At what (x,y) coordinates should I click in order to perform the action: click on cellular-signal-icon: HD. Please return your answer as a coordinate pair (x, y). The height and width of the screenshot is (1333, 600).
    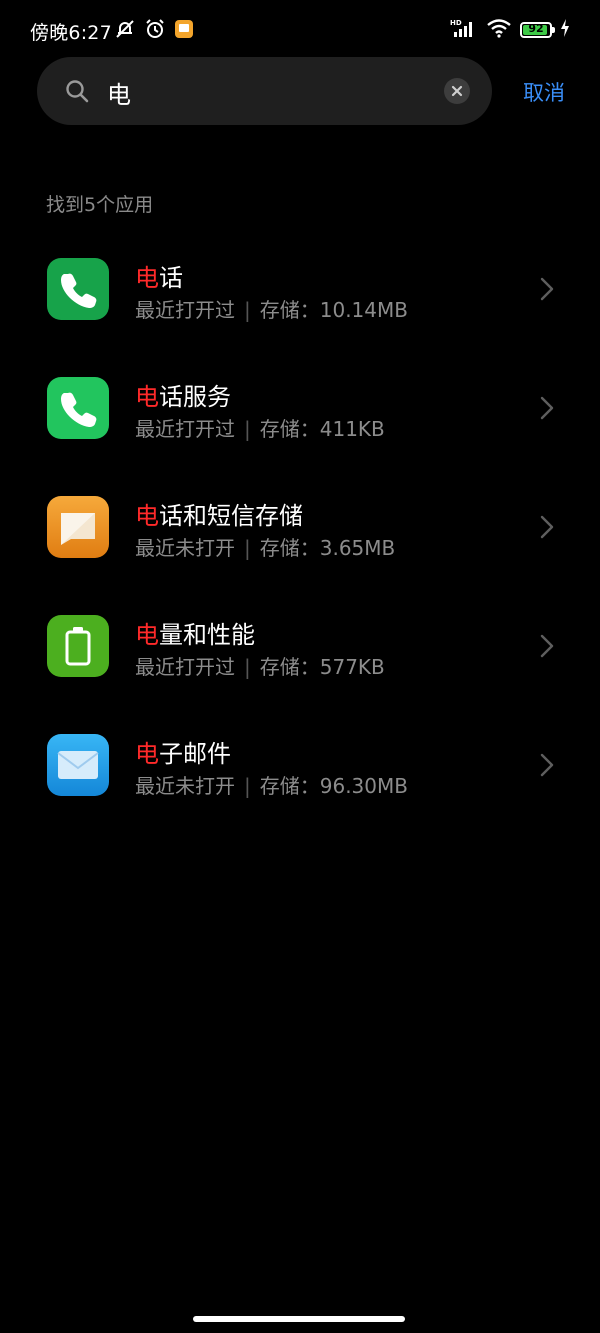
    Looking at the image, I should click on (464, 30).